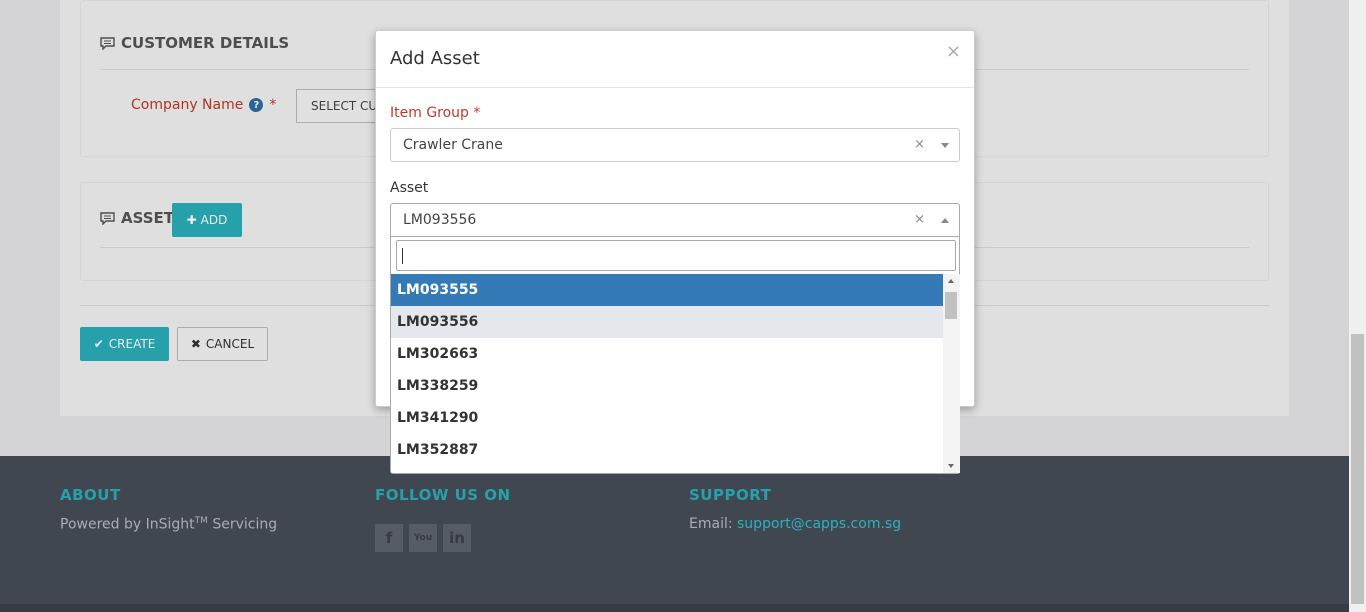  What do you see at coordinates (667, 386) in the screenshot?
I see `dropdown-option: LM338259` at bounding box center [667, 386].